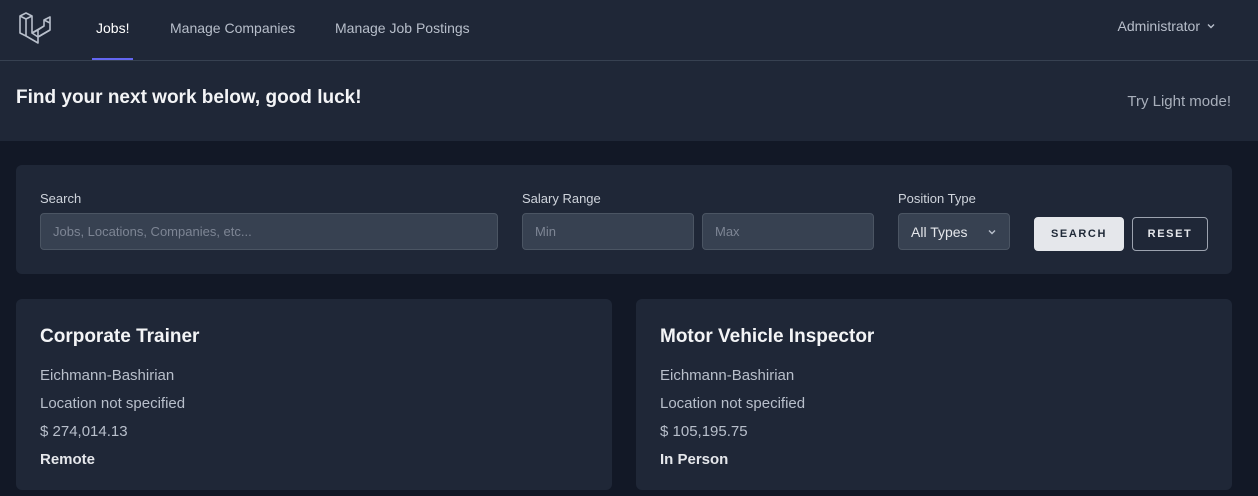 Image resolution: width=1258 pixels, height=496 pixels. Describe the element at coordinates (1179, 101) in the screenshot. I see `light-mode-toggle: Try Light mode!` at that location.